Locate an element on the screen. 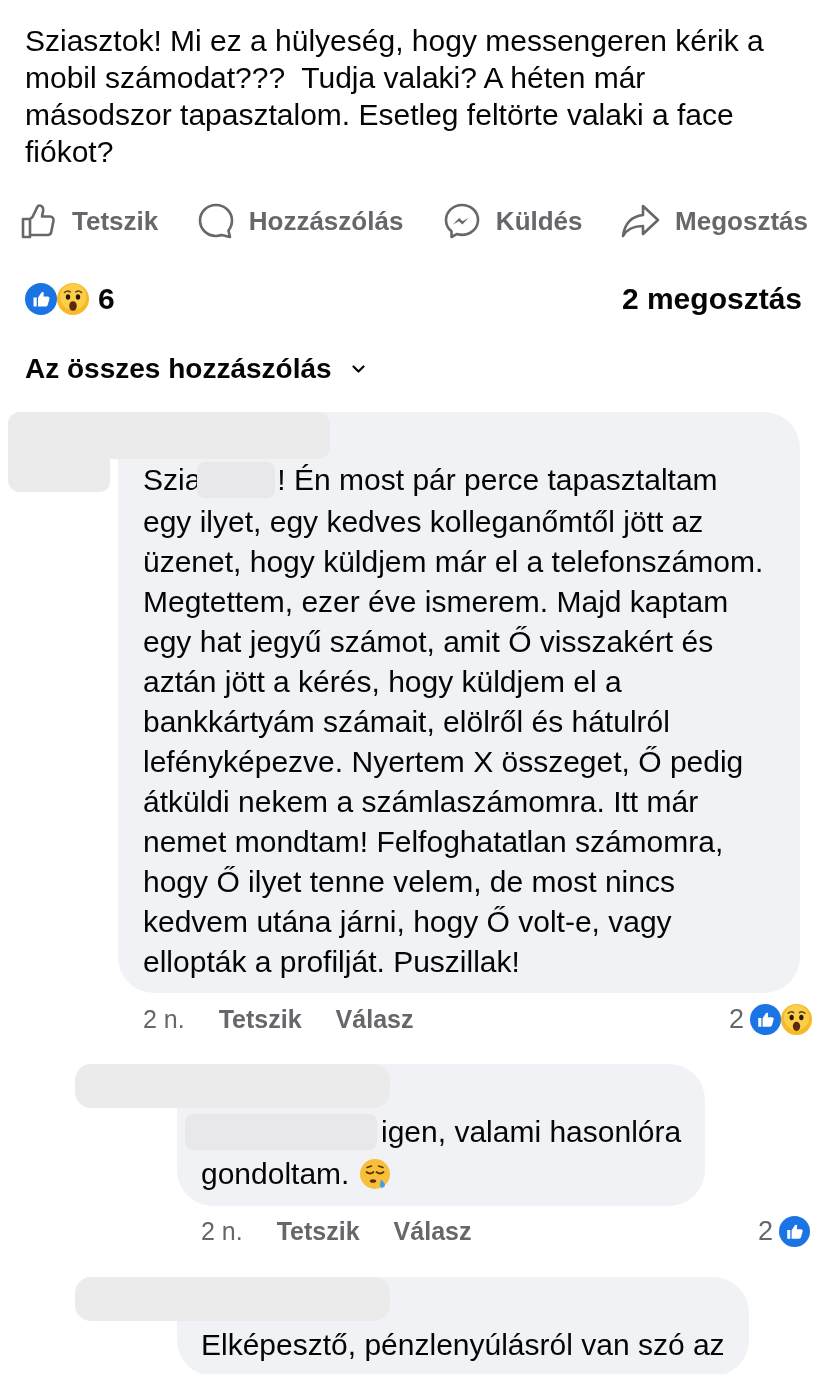 This screenshot has height=1374, width=828. comment-text: ! Én most pár perce tapasztaltam is located at coordinates (497, 479).